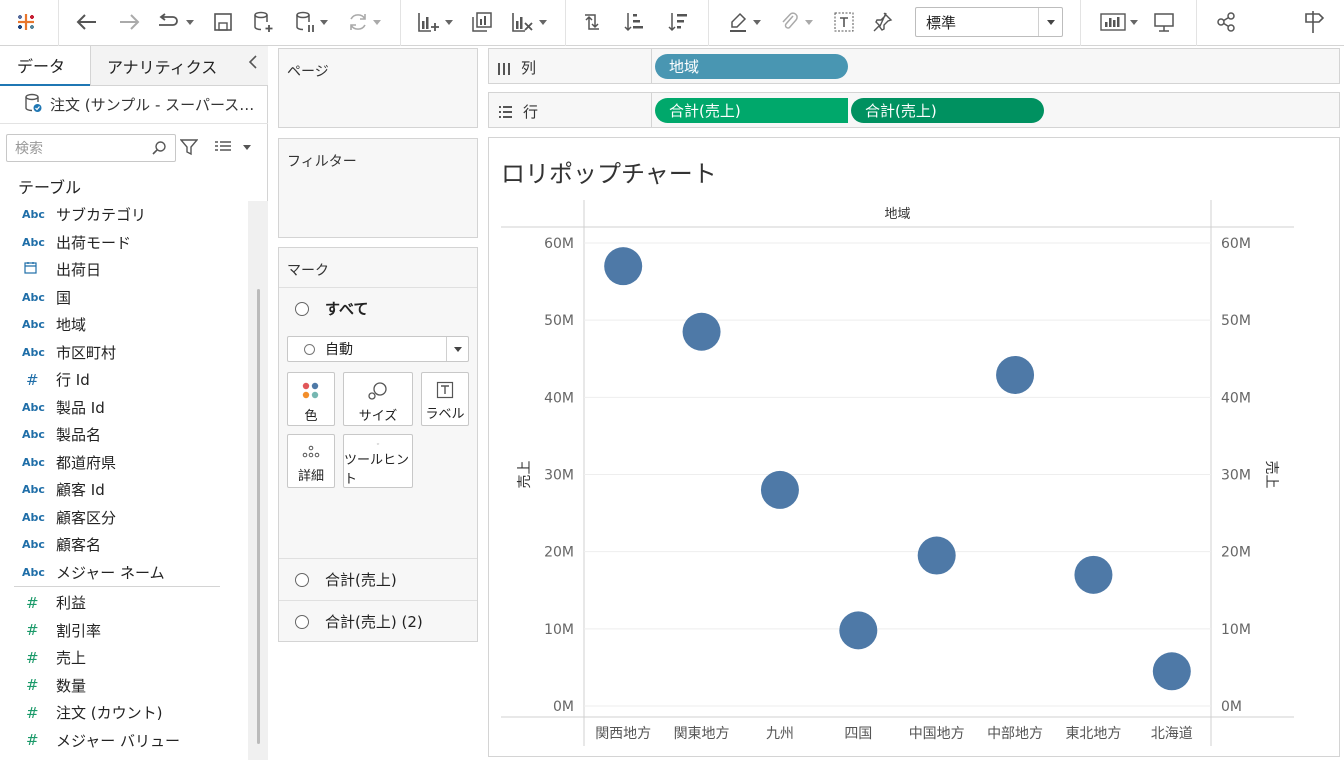 This screenshot has height=760, width=1344. What do you see at coordinates (529, 22) in the screenshot?
I see `clear-sheet-icon` at bounding box center [529, 22].